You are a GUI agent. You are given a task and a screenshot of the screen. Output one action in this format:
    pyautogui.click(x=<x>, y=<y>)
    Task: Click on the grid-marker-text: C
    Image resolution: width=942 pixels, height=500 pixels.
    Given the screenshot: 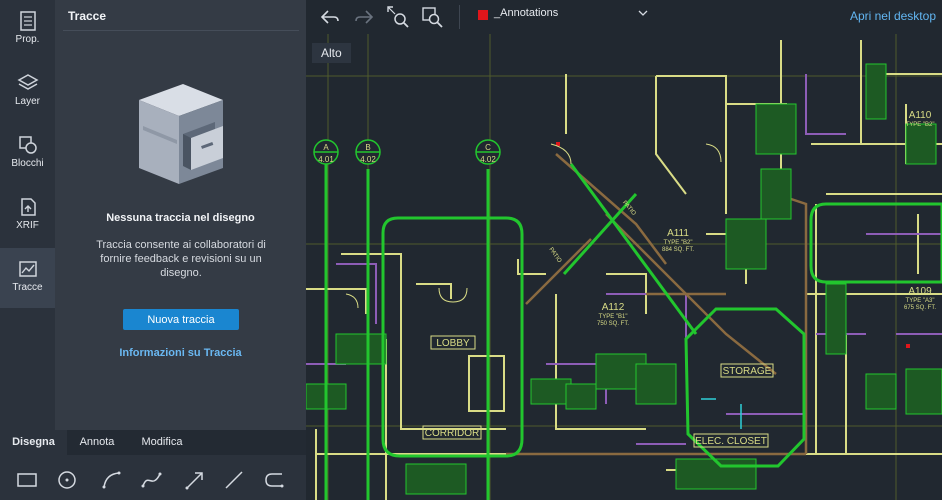 What is the action you would take?
    pyautogui.click(x=488, y=147)
    